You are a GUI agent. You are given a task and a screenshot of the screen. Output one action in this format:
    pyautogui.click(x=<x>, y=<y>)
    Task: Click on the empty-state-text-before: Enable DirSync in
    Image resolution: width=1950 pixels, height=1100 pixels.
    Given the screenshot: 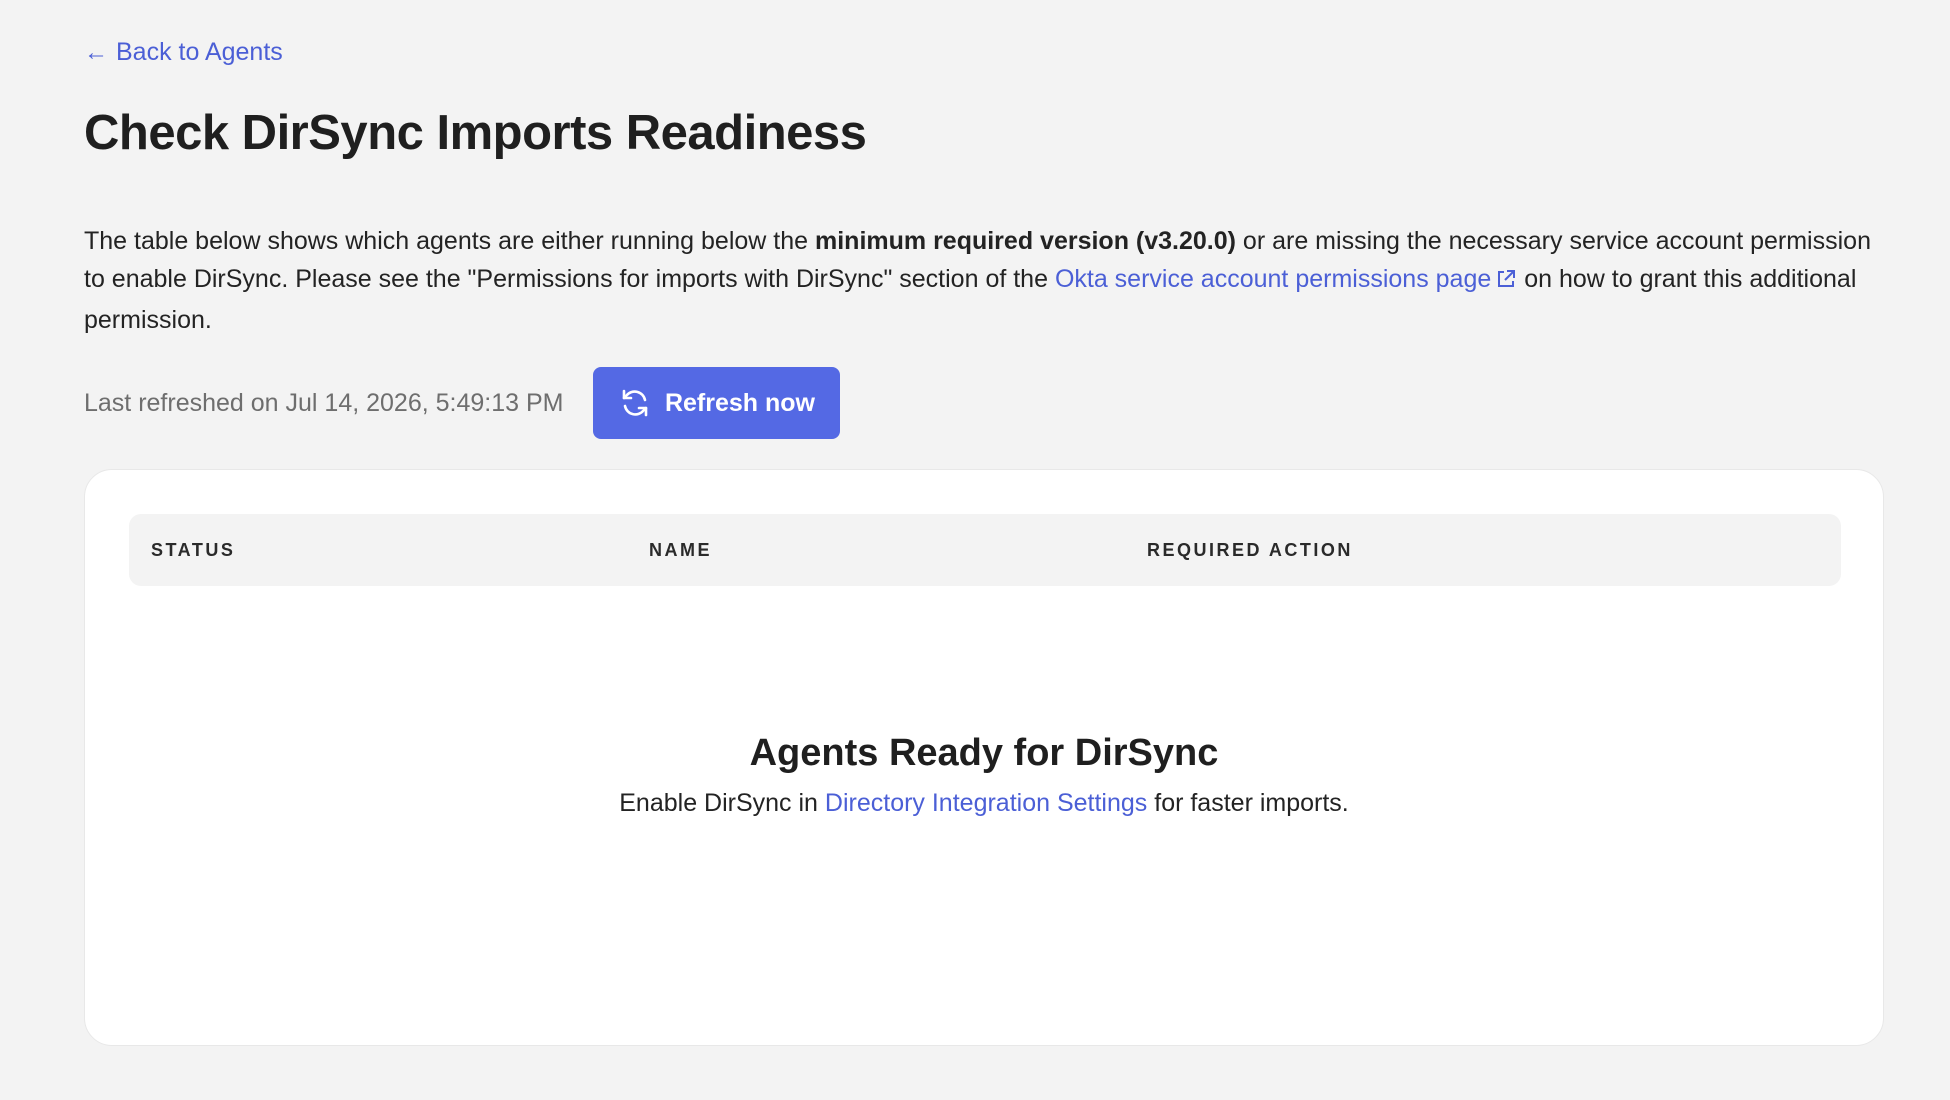 What is the action you would take?
    pyautogui.click(x=722, y=803)
    